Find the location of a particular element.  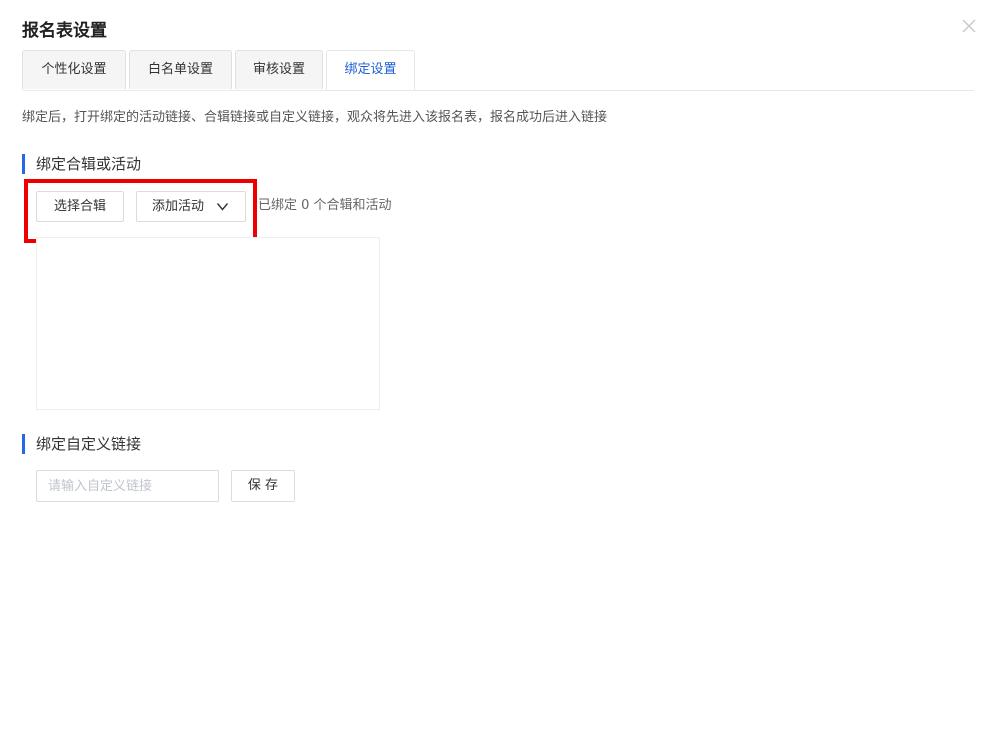

dialog-title: 报名表设置 is located at coordinates (64, 31).